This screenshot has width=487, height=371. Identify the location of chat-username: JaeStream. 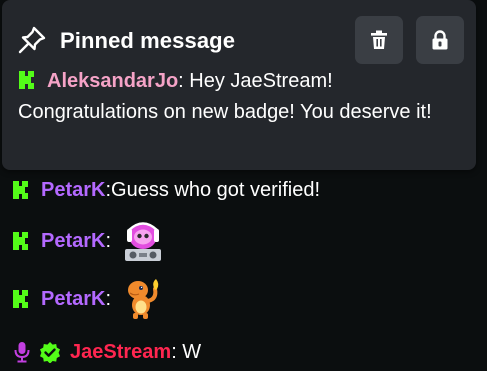
(120, 352).